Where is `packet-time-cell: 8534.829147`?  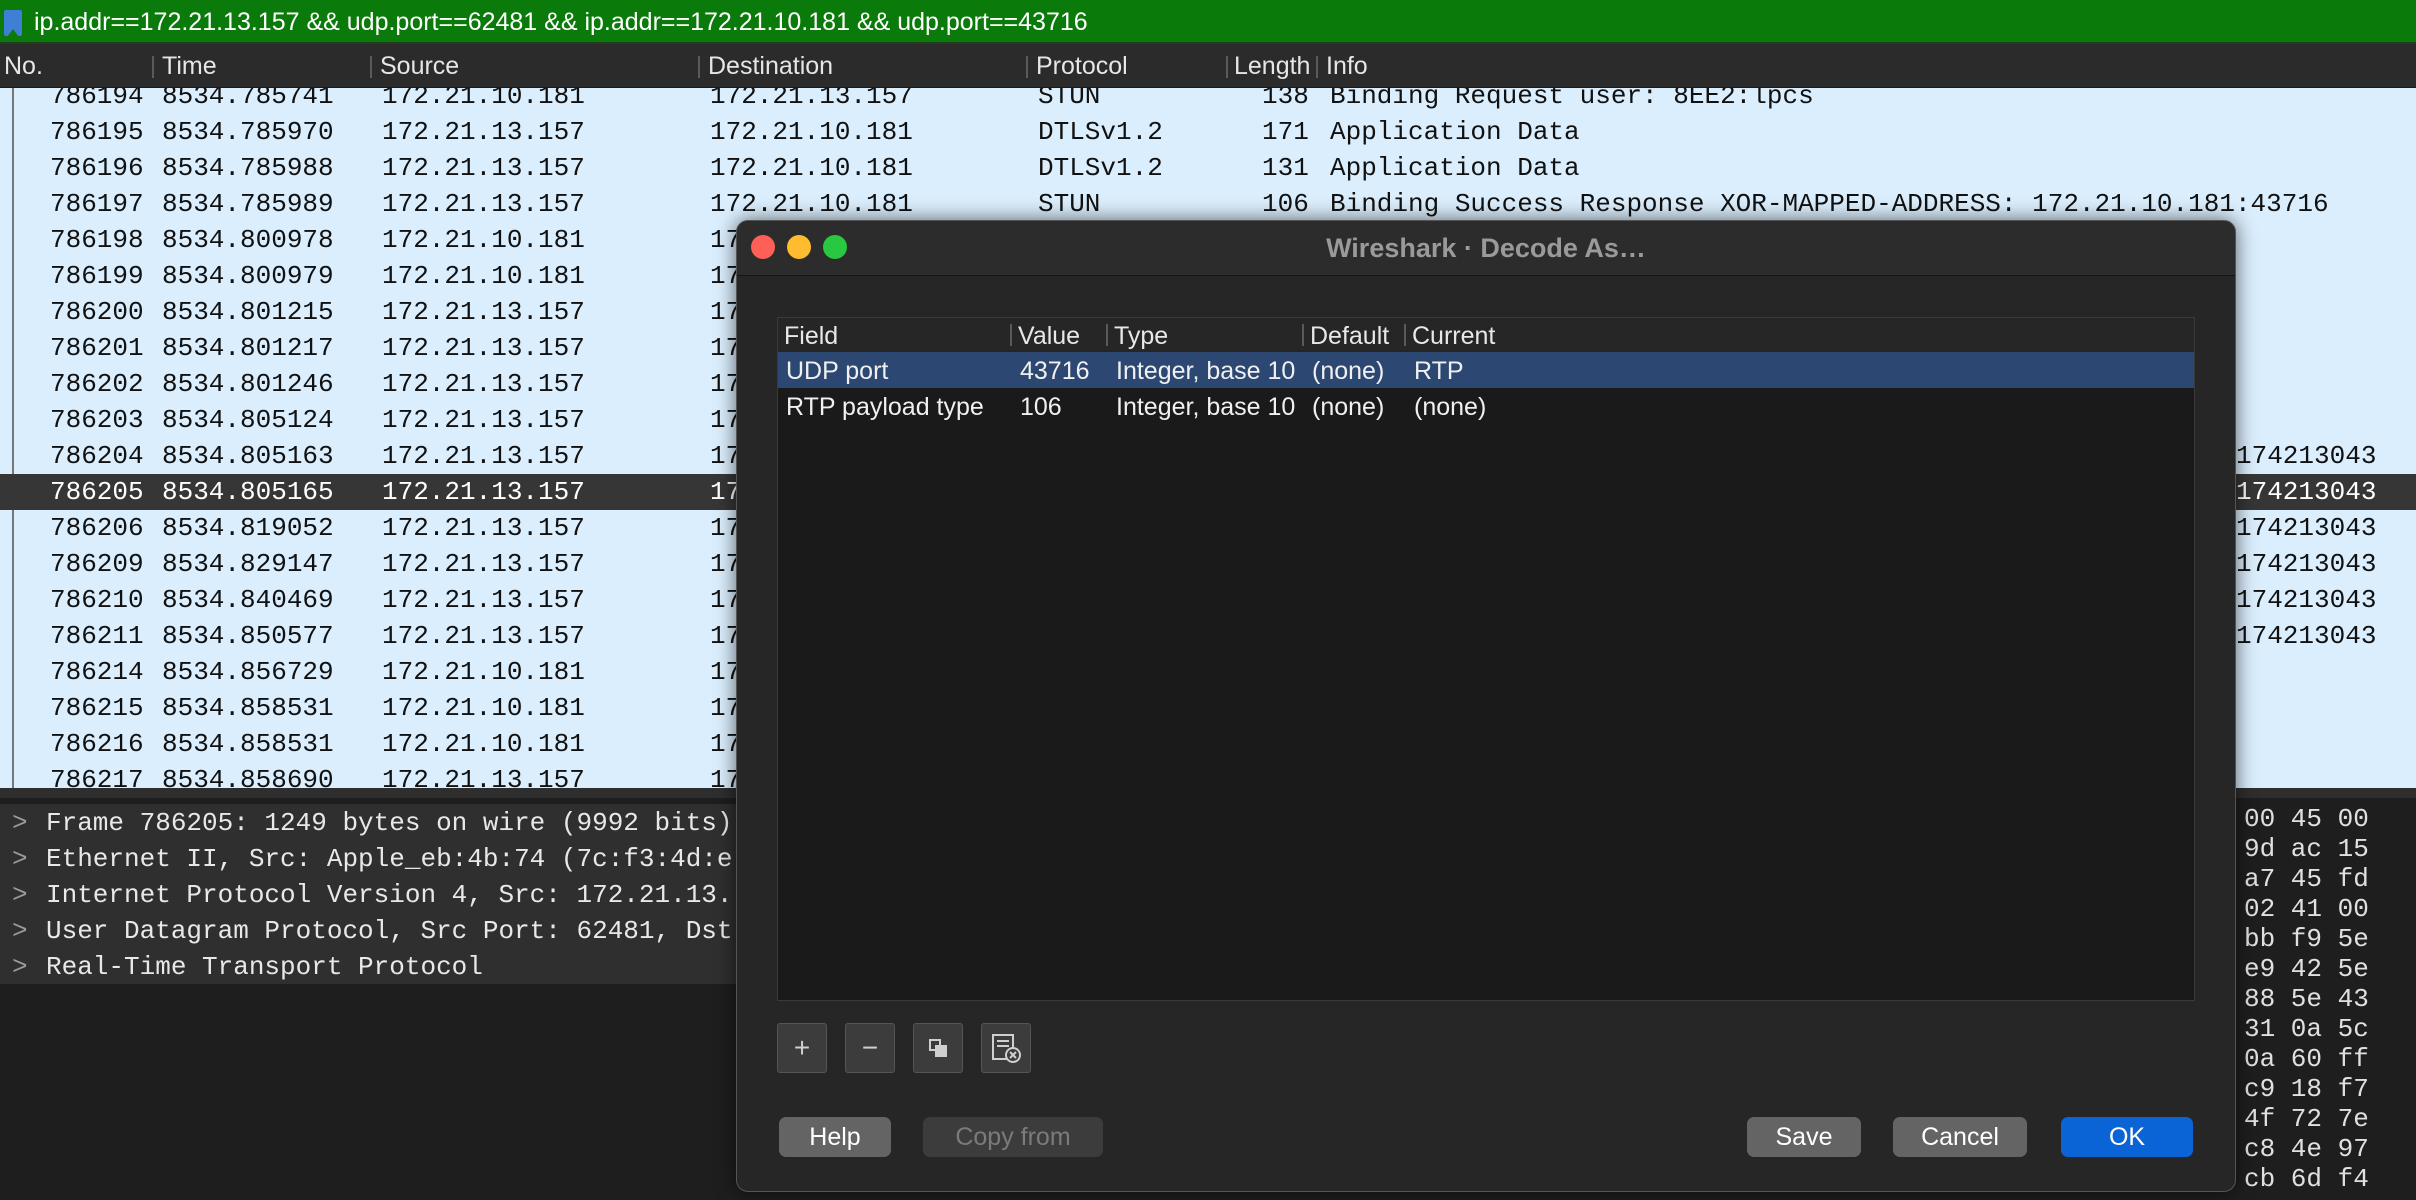
packet-time-cell: 8534.829147 is located at coordinates (248, 564).